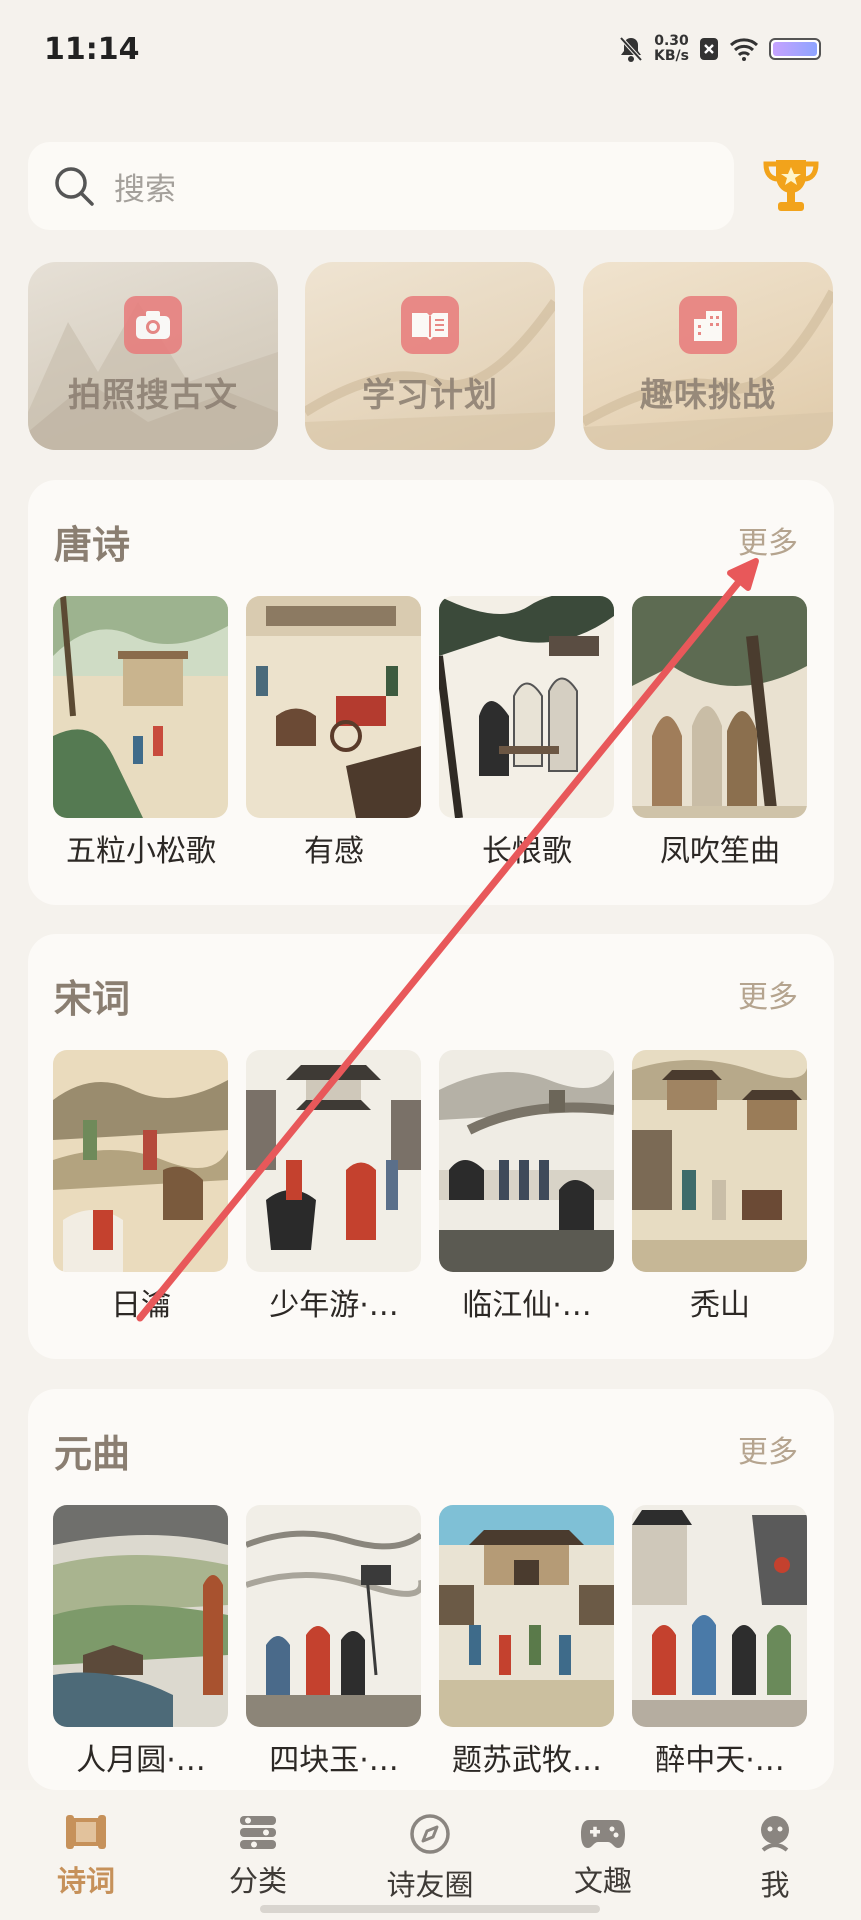  What do you see at coordinates (92, 49) in the screenshot?
I see `status-time: 11:14` at bounding box center [92, 49].